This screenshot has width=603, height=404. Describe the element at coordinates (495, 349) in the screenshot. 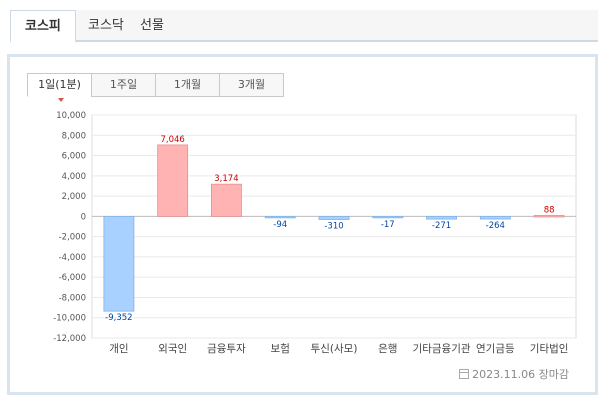

I see `x-tick-label: 연기금등` at that location.